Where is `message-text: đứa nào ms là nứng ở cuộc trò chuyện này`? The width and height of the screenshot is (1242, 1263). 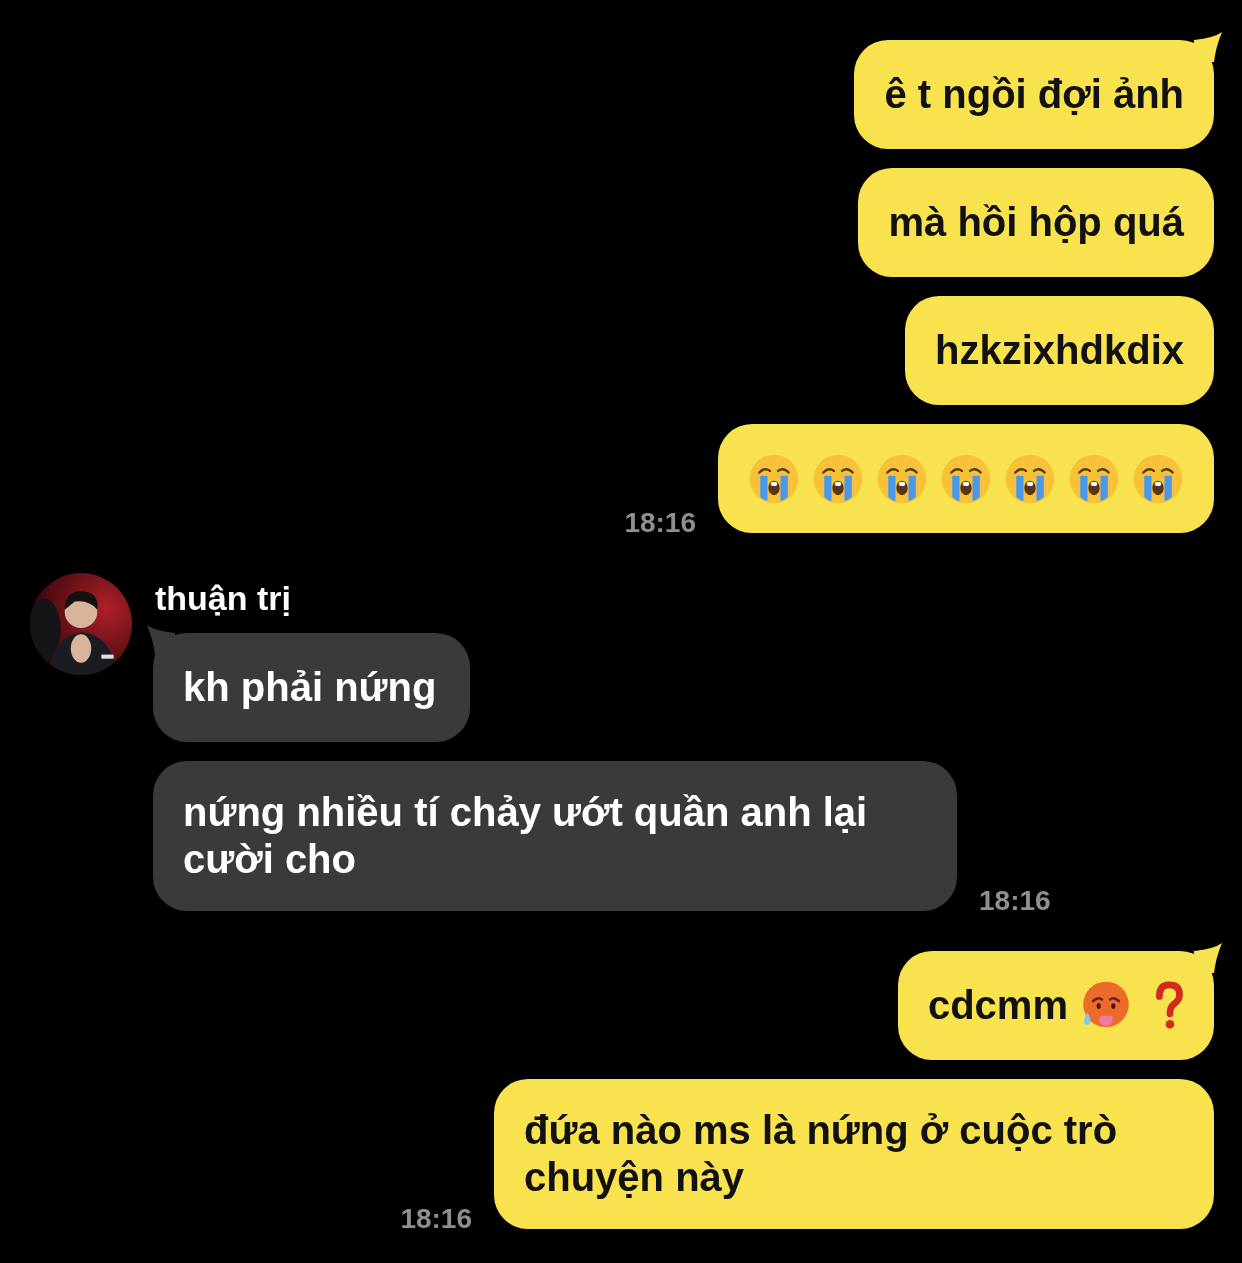
message-text: đứa nào ms là nứng ở cuộc trò chuyện này is located at coordinates (821, 1154).